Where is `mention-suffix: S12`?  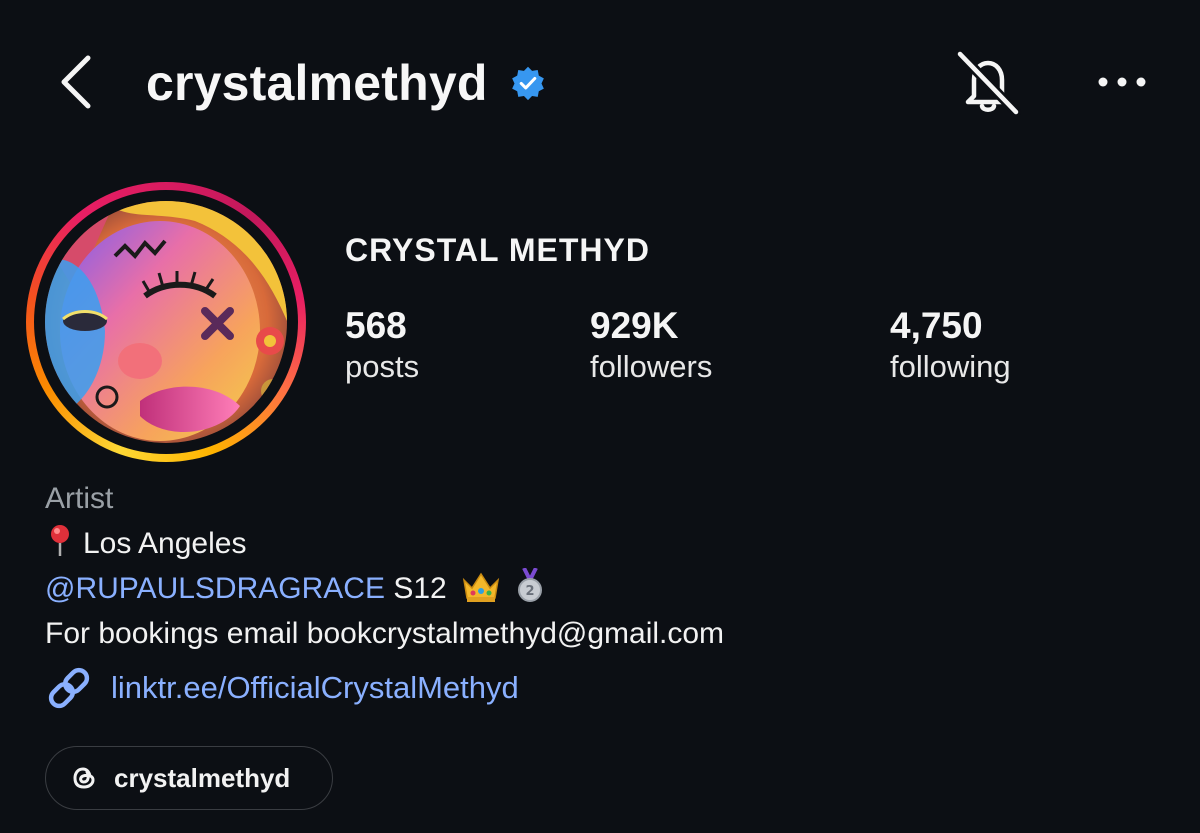
mention-suffix: S12 is located at coordinates (420, 588).